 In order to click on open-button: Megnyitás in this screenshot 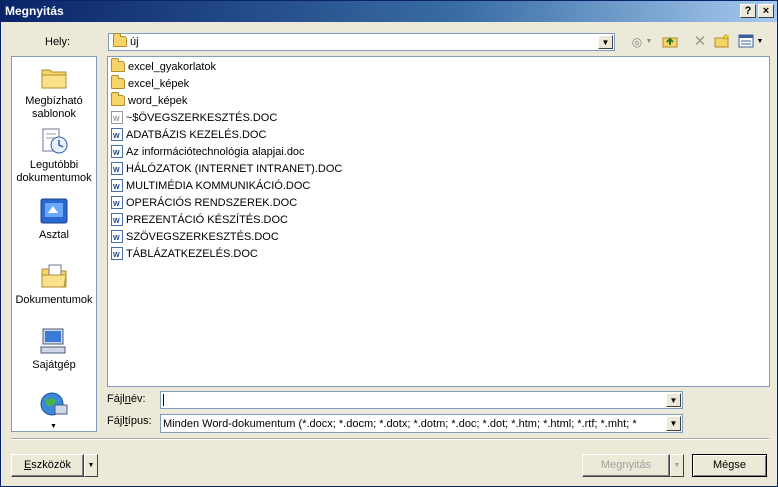, I will do `click(626, 465)`.